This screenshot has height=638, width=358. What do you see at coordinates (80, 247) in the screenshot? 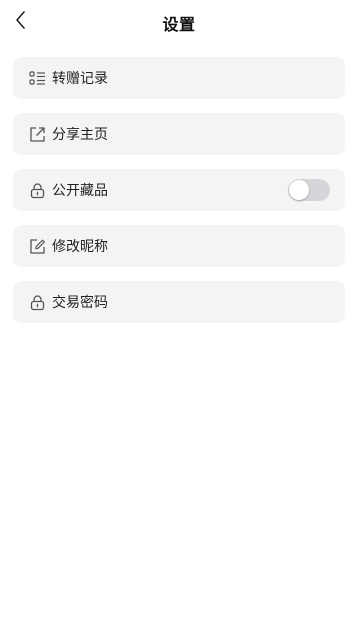
I see `settings-item-label: 修改昵称` at bounding box center [80, 247].